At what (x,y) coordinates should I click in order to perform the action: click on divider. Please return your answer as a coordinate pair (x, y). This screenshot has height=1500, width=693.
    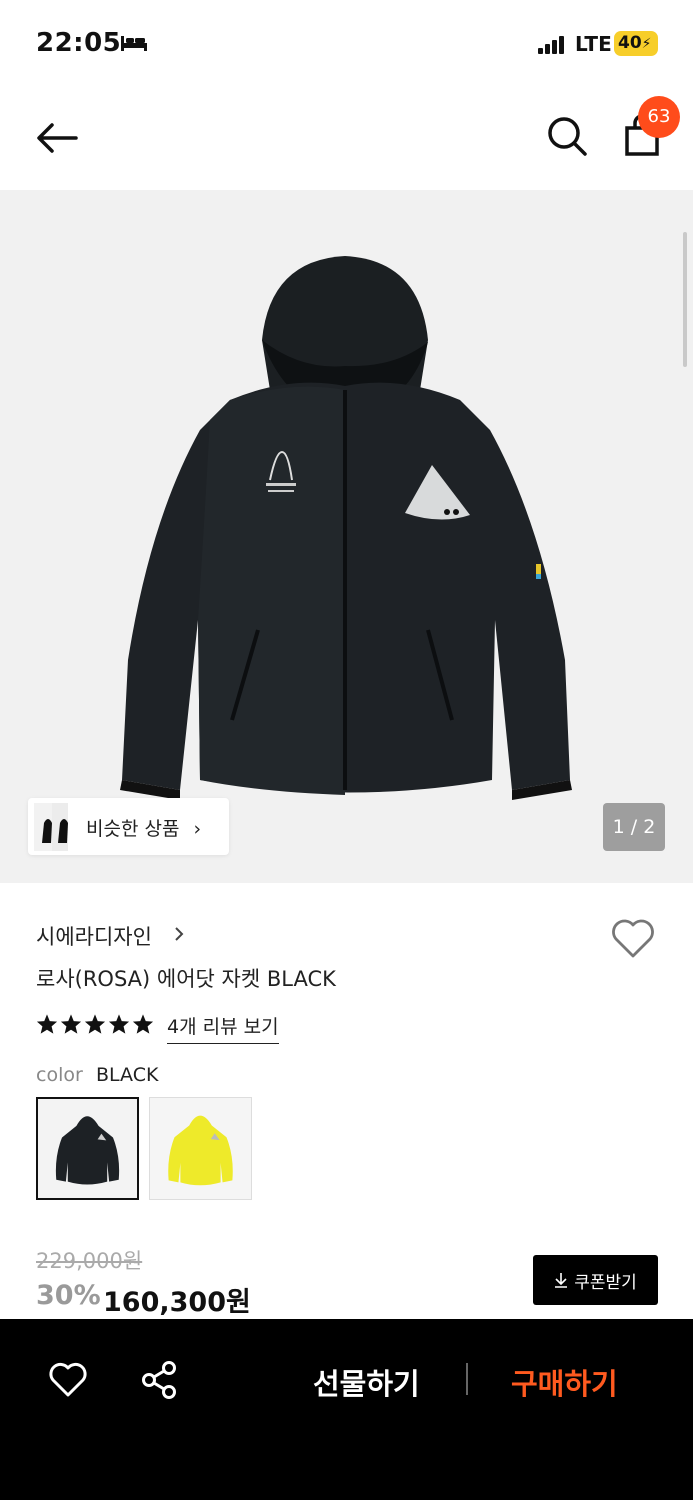
    Looking at the image, I should click on (467, 1379).